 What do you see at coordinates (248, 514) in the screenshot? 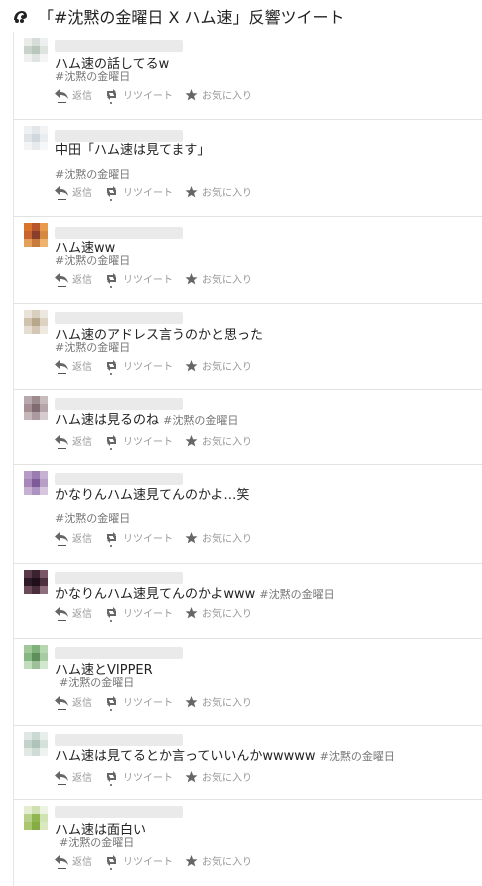
I see `tweet-item: かなりんハム速見てんのかよ…笑 #沈黙の金曜日 返信 リツイート お気に入り` at bounding box center [248, 514].